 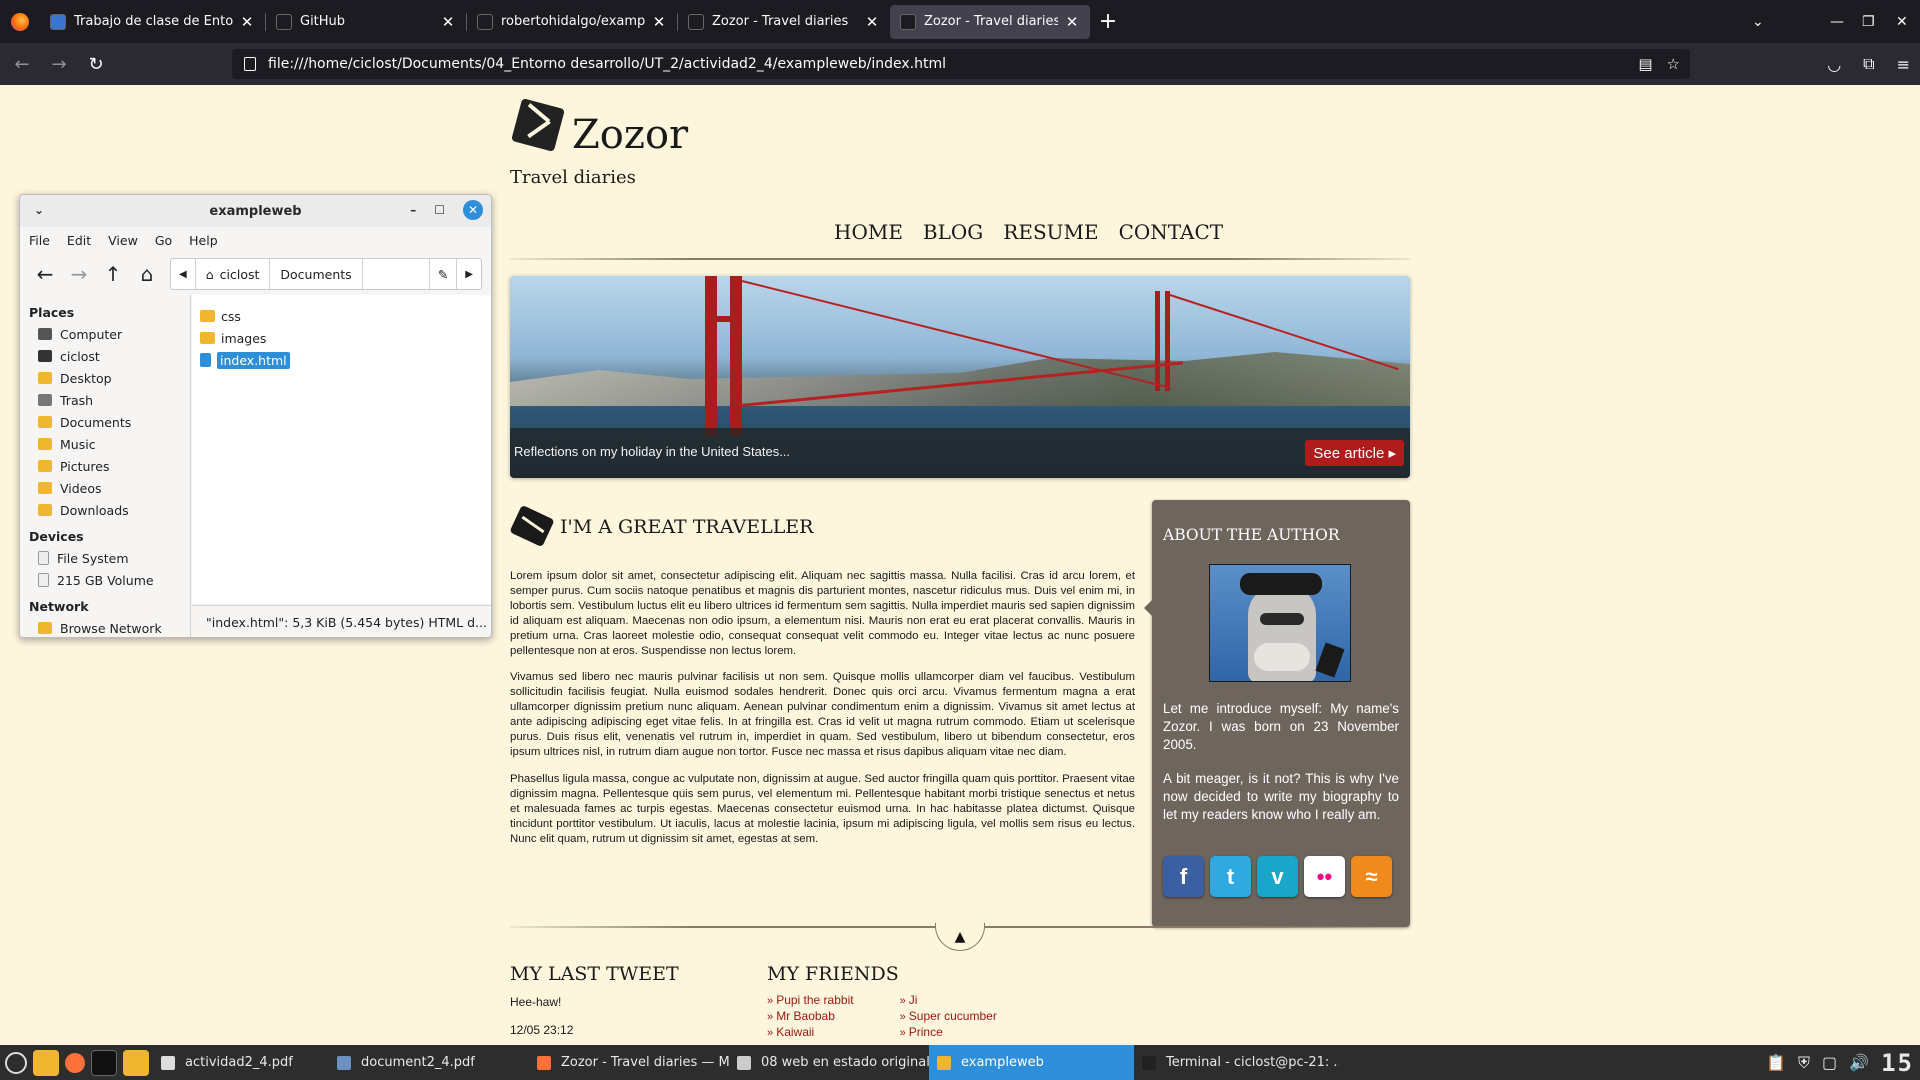 I want to click on browser-tab: Trabajo de clase de Entorno ✕, so click(x=152, y=22).